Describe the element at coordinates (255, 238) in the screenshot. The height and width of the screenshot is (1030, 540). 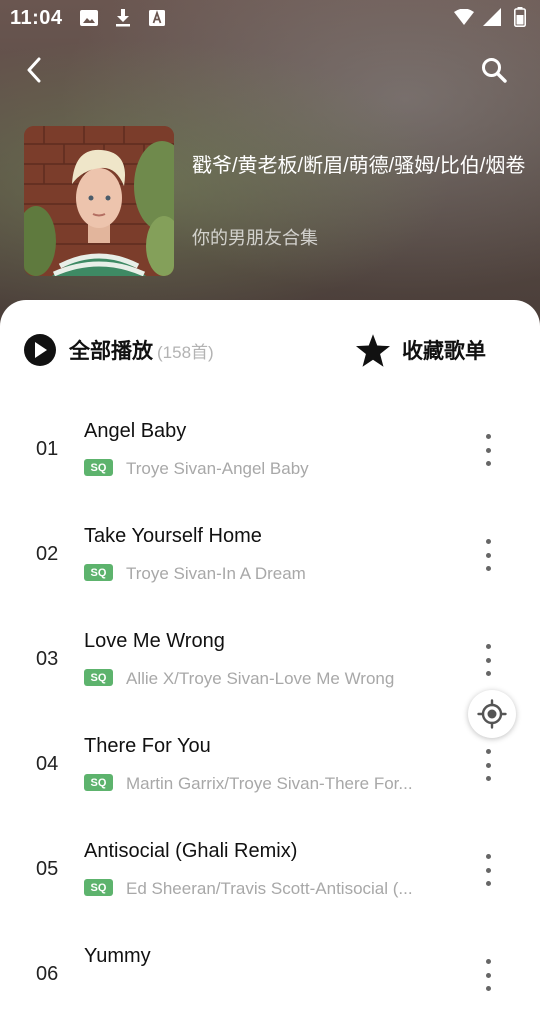
I see `playlist-subtitle: 你的男朋友合集` at that location.